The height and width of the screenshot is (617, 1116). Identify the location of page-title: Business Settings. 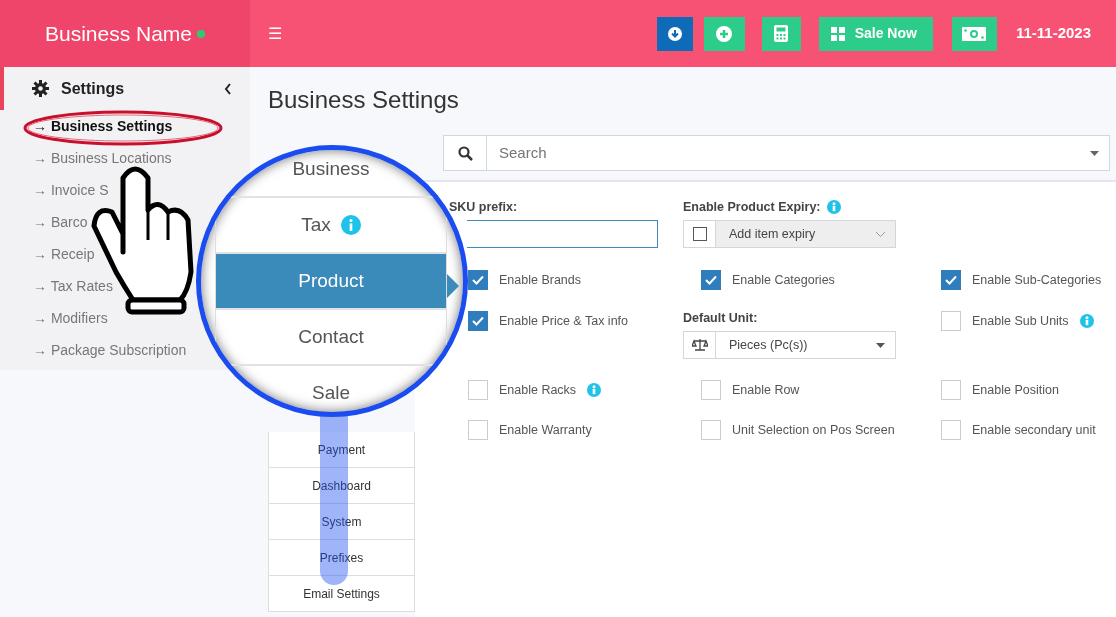
(364, 99).